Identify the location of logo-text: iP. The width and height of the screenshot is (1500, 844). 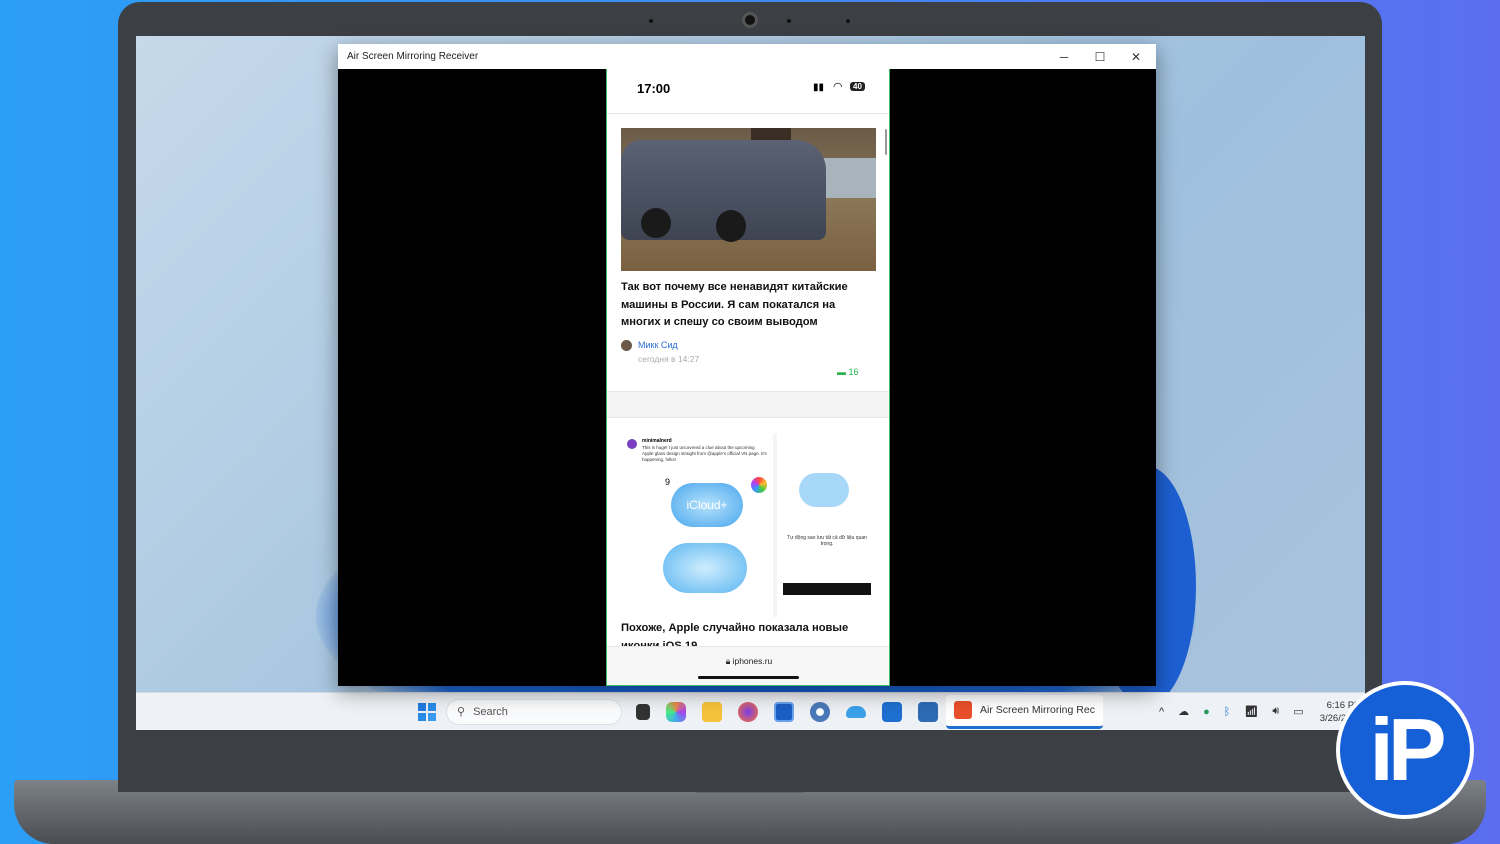
(1407, 749).